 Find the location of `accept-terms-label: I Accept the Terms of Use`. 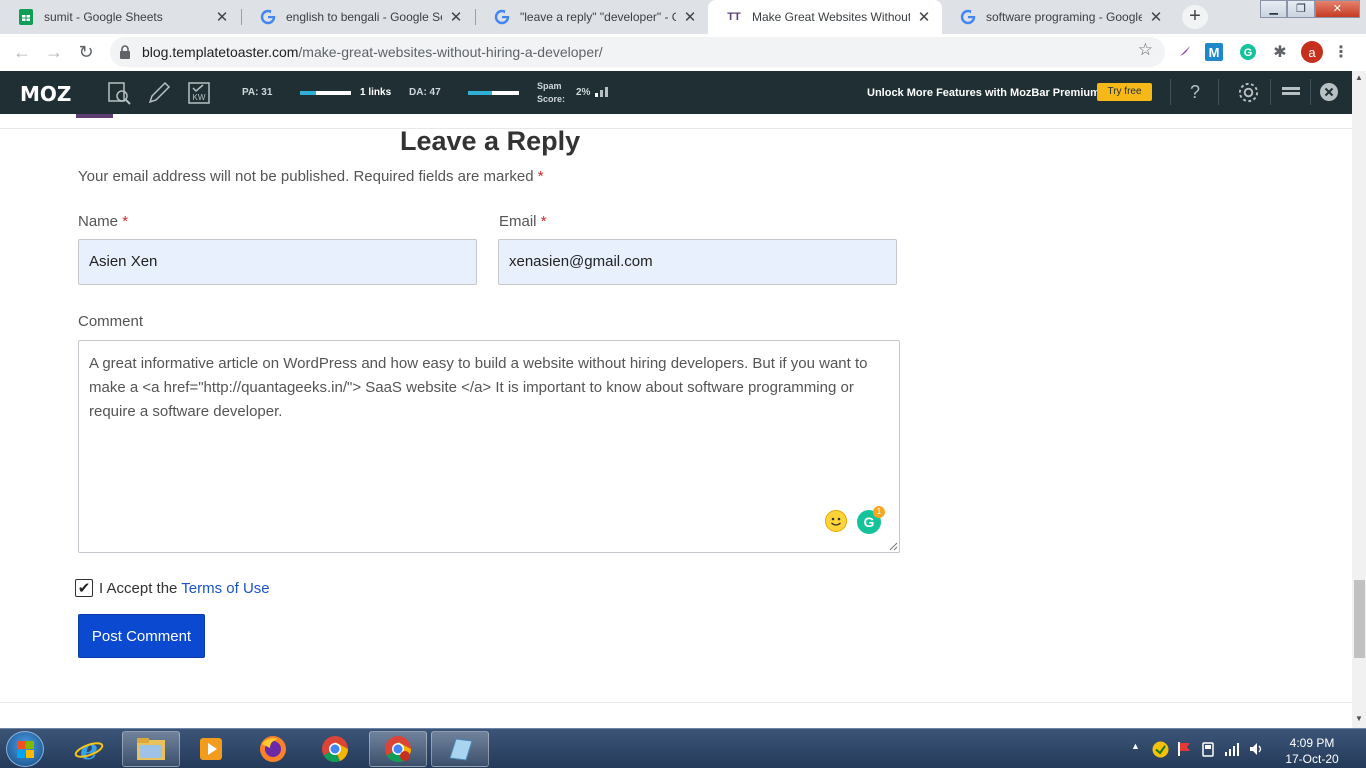

accept-terms-label: I Accept the Terms of Use is located at coordinates (184, 588).